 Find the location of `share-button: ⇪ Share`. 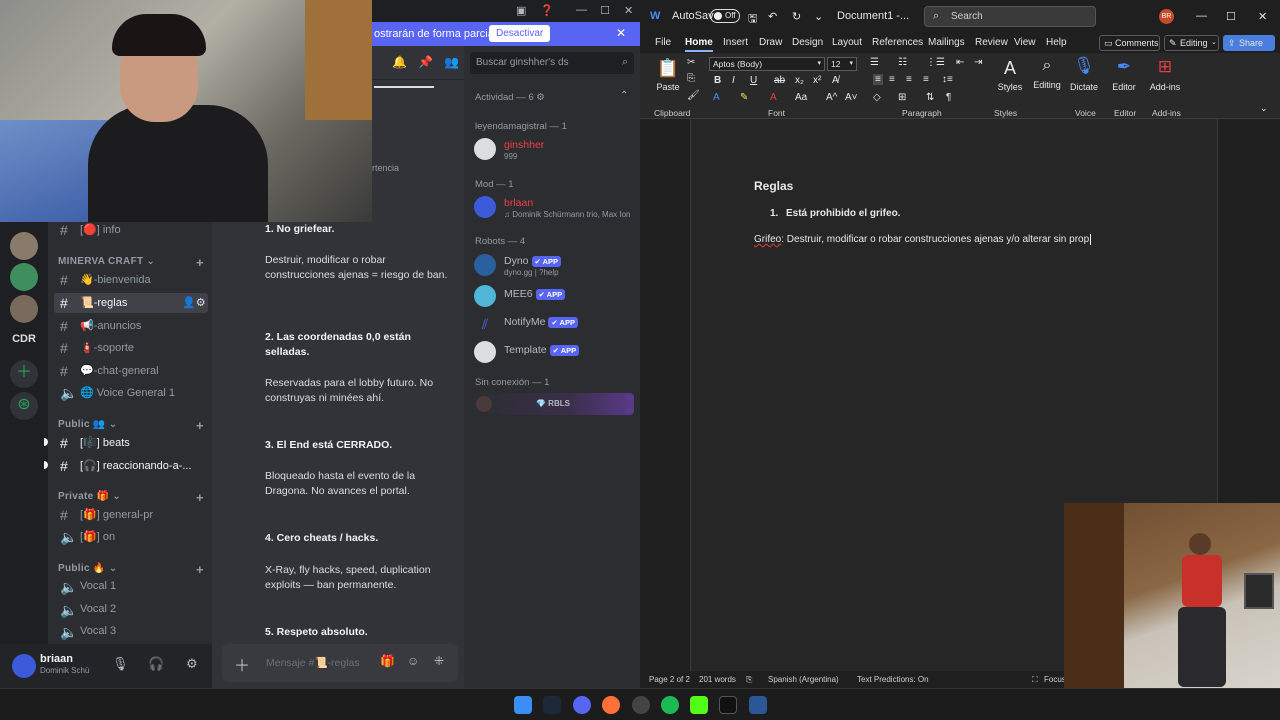

share-button: ⇪ Share is located at coordinates (1249, 43).